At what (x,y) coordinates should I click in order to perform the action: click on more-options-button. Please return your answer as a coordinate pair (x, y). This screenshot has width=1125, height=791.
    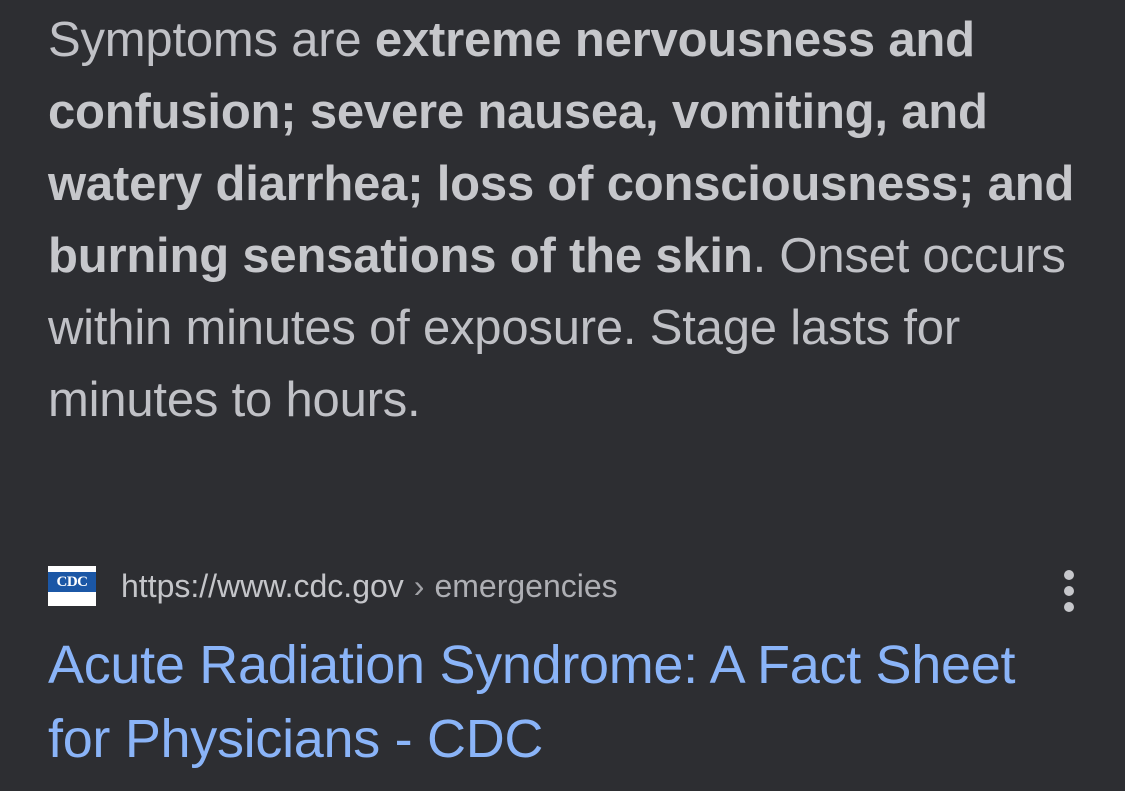
    Looking at the image, I should click on (1069, 591).